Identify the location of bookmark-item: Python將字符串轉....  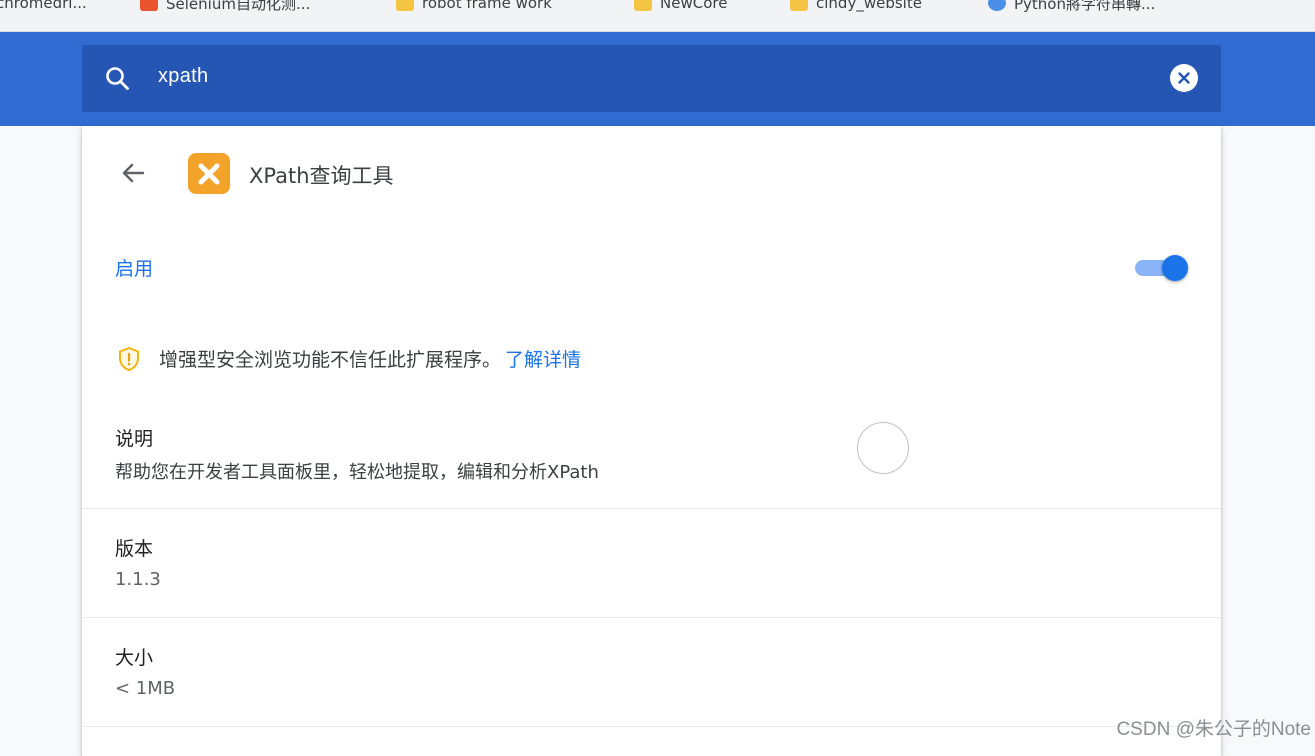
(1071, 7).